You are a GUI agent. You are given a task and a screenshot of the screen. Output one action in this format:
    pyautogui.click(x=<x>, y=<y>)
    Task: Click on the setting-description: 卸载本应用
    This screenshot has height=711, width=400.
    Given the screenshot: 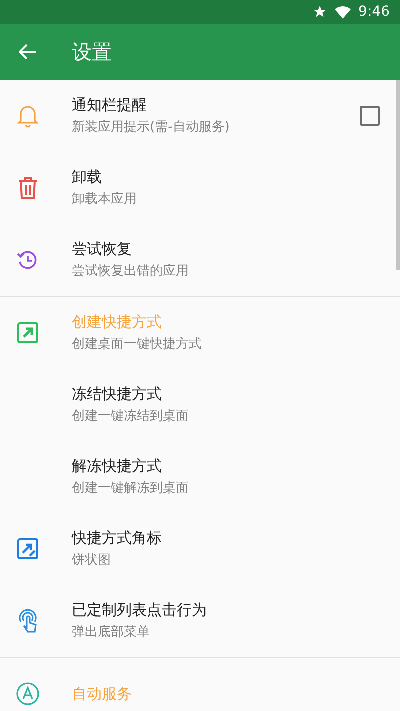 What is the action you would take?
    pyautogui.click(x=105, y=199)
    